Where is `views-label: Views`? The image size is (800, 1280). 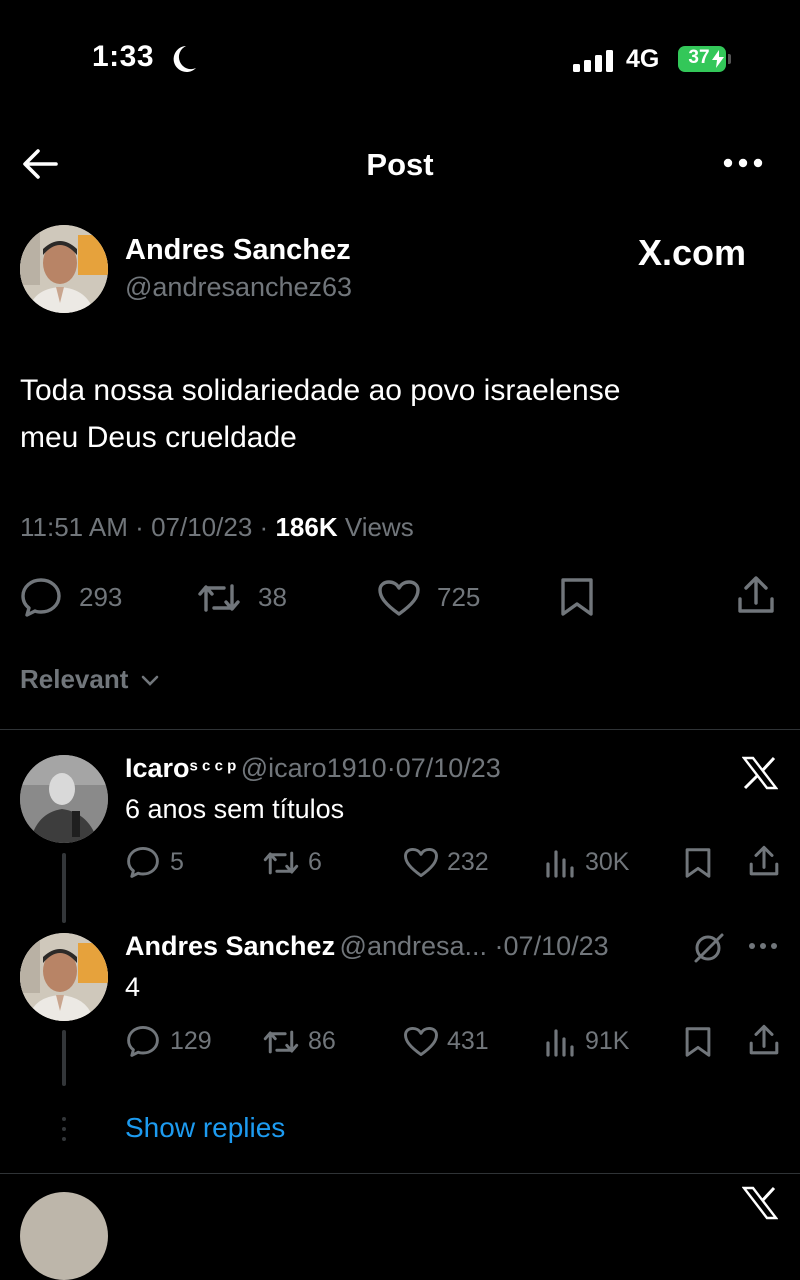 views-label: Views is located at coordinates (379, 527).